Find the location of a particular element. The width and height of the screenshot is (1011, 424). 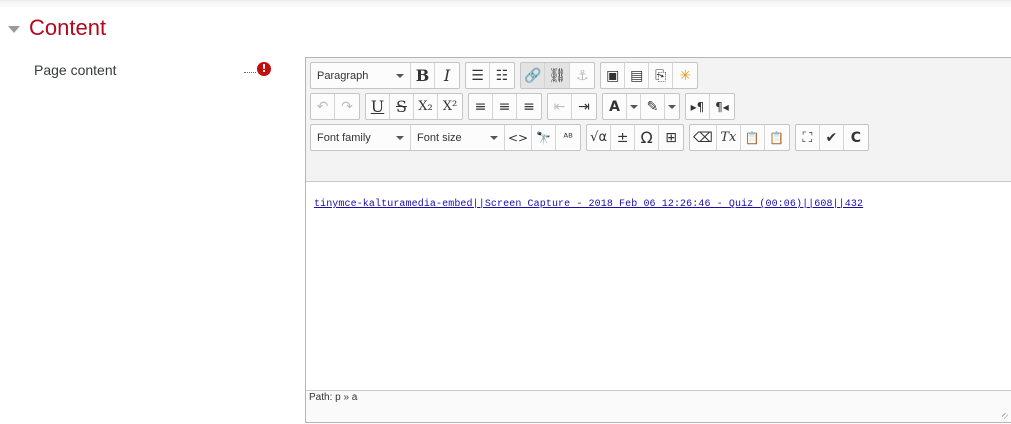

section-header-content: Content is located at coordinates (57, 28).